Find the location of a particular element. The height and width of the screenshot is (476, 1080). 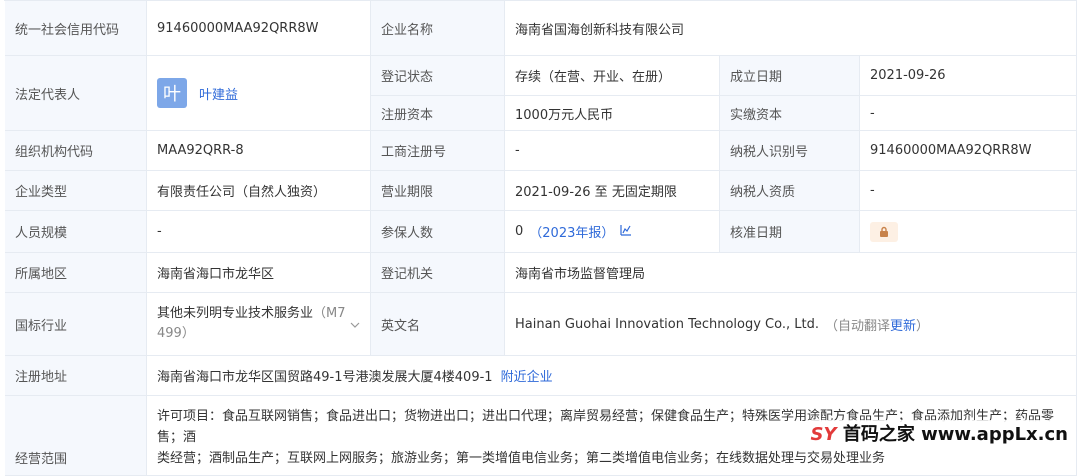

industry-value: 其他未列明专业技术服务业（M7 499） is located at coordinates (259, 324).